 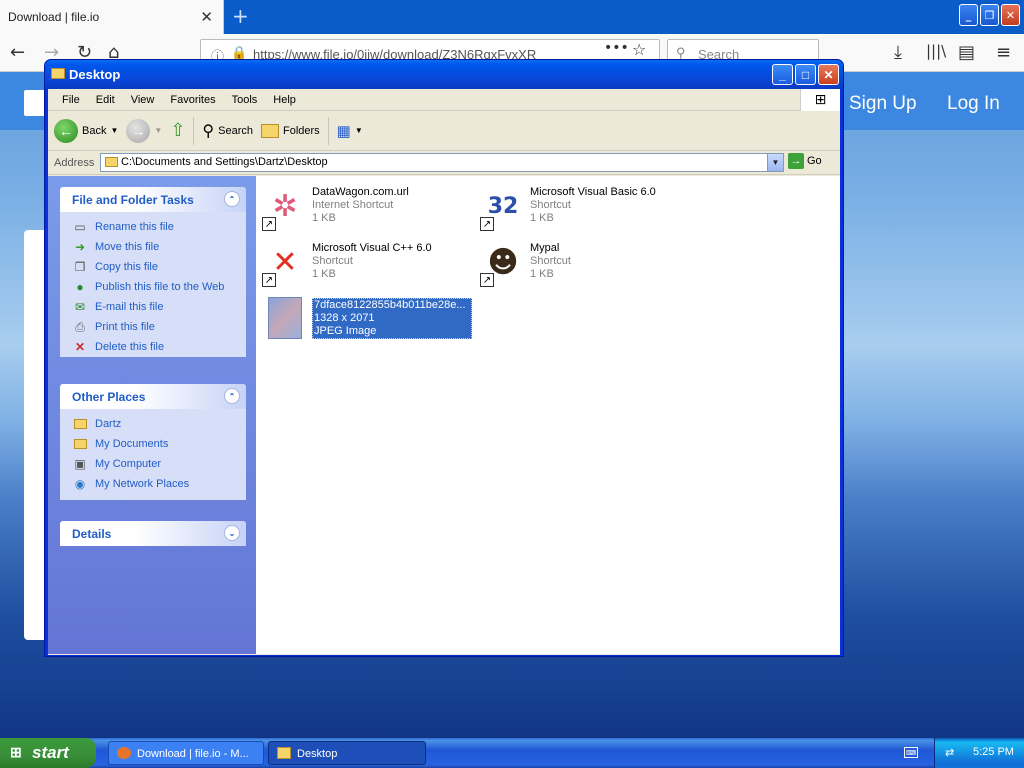 I want to click on up-folder-icon: ⇧, so click(x=178, y=130).